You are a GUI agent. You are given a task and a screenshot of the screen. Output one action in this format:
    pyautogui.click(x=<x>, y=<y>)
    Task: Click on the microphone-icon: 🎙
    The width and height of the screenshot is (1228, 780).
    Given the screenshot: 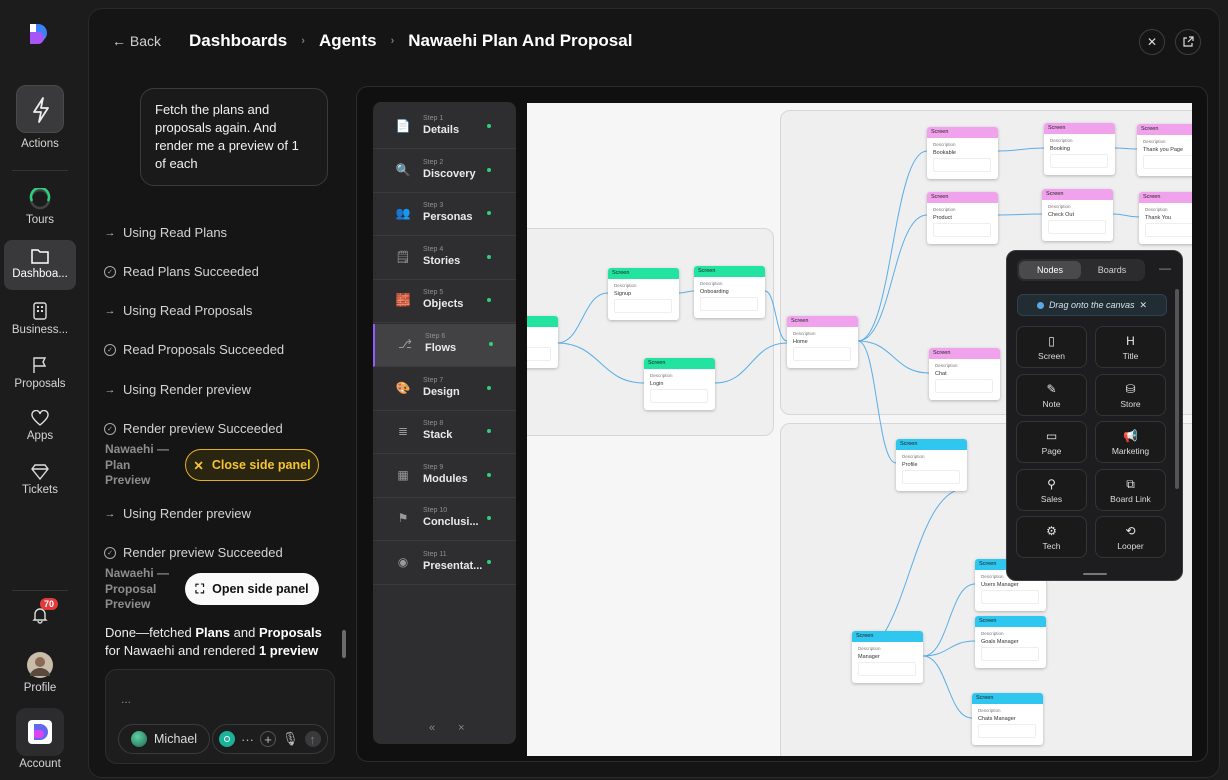 What is the action you would take?
    pyautogui.click(x=290, y=739)
    